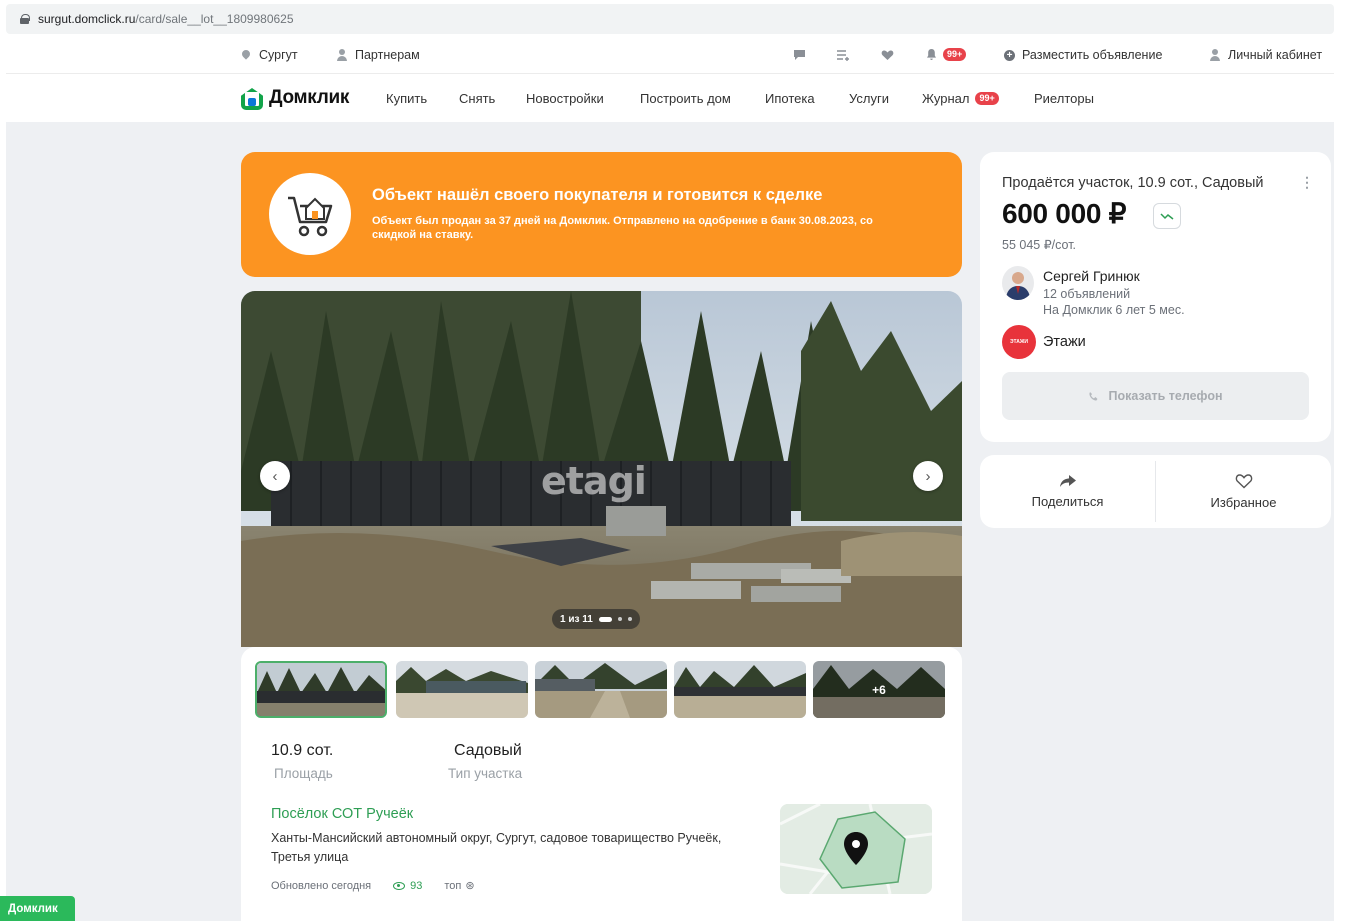 This screenshot has height=921, width=1348. I want to click on nav-mortgage: Ипотека, so click(790, 98).